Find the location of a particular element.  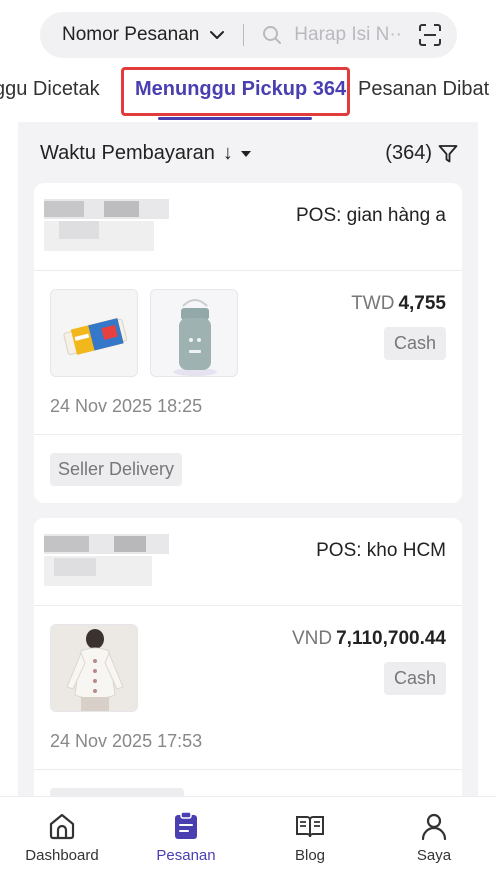

filter-icon is located at coordinates (448, 154).